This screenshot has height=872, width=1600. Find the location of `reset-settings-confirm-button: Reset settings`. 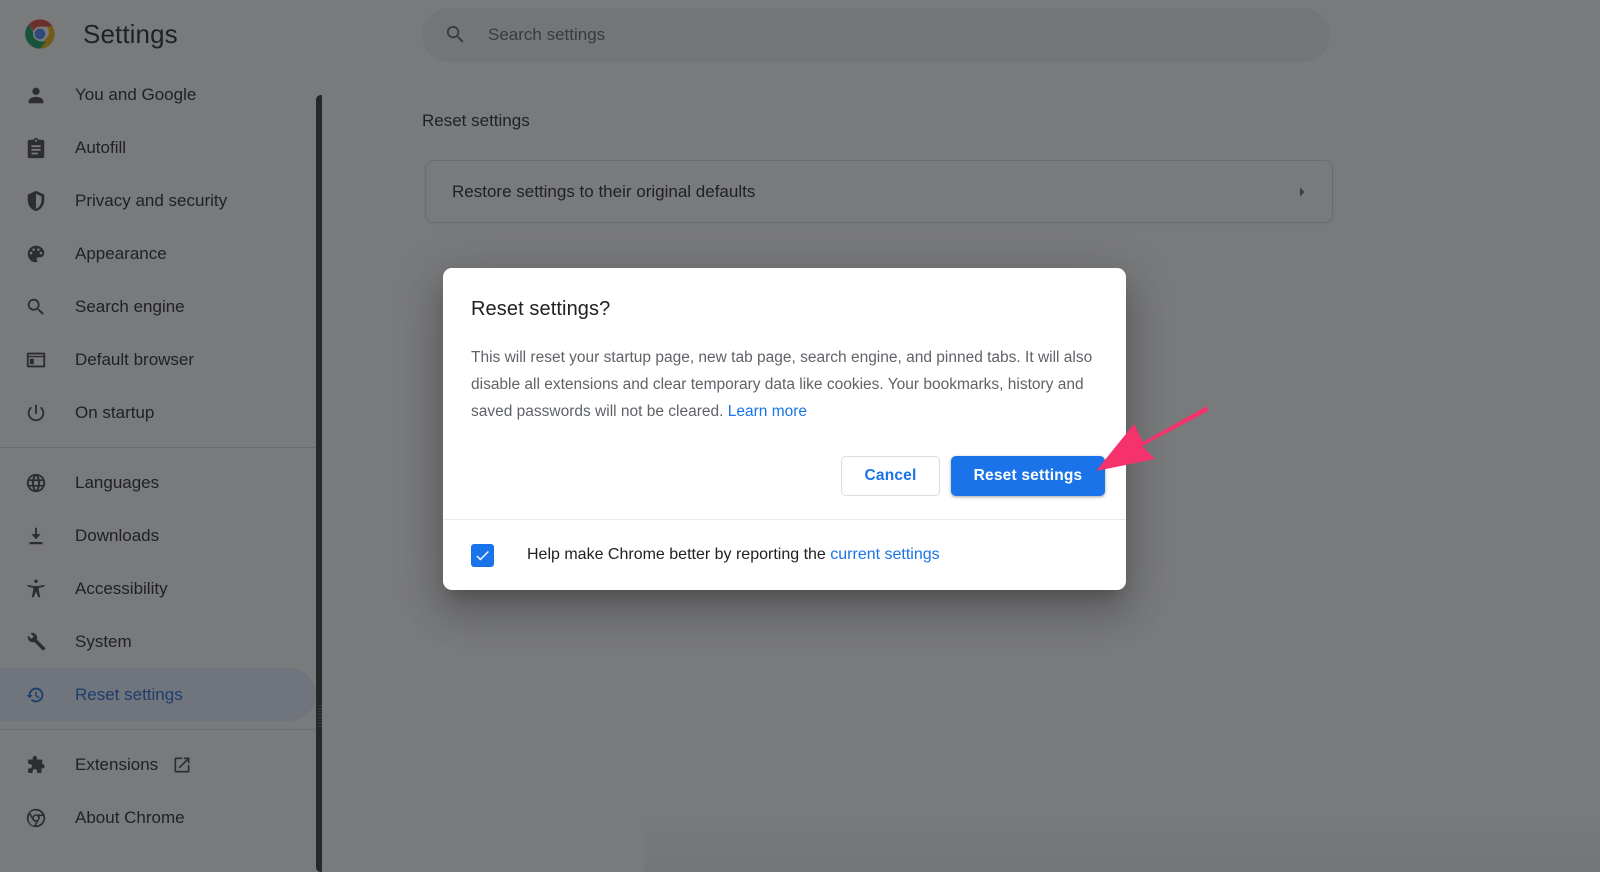

reset-settings-confirm-button: Reset settings is located at coordinates (1028, 476).